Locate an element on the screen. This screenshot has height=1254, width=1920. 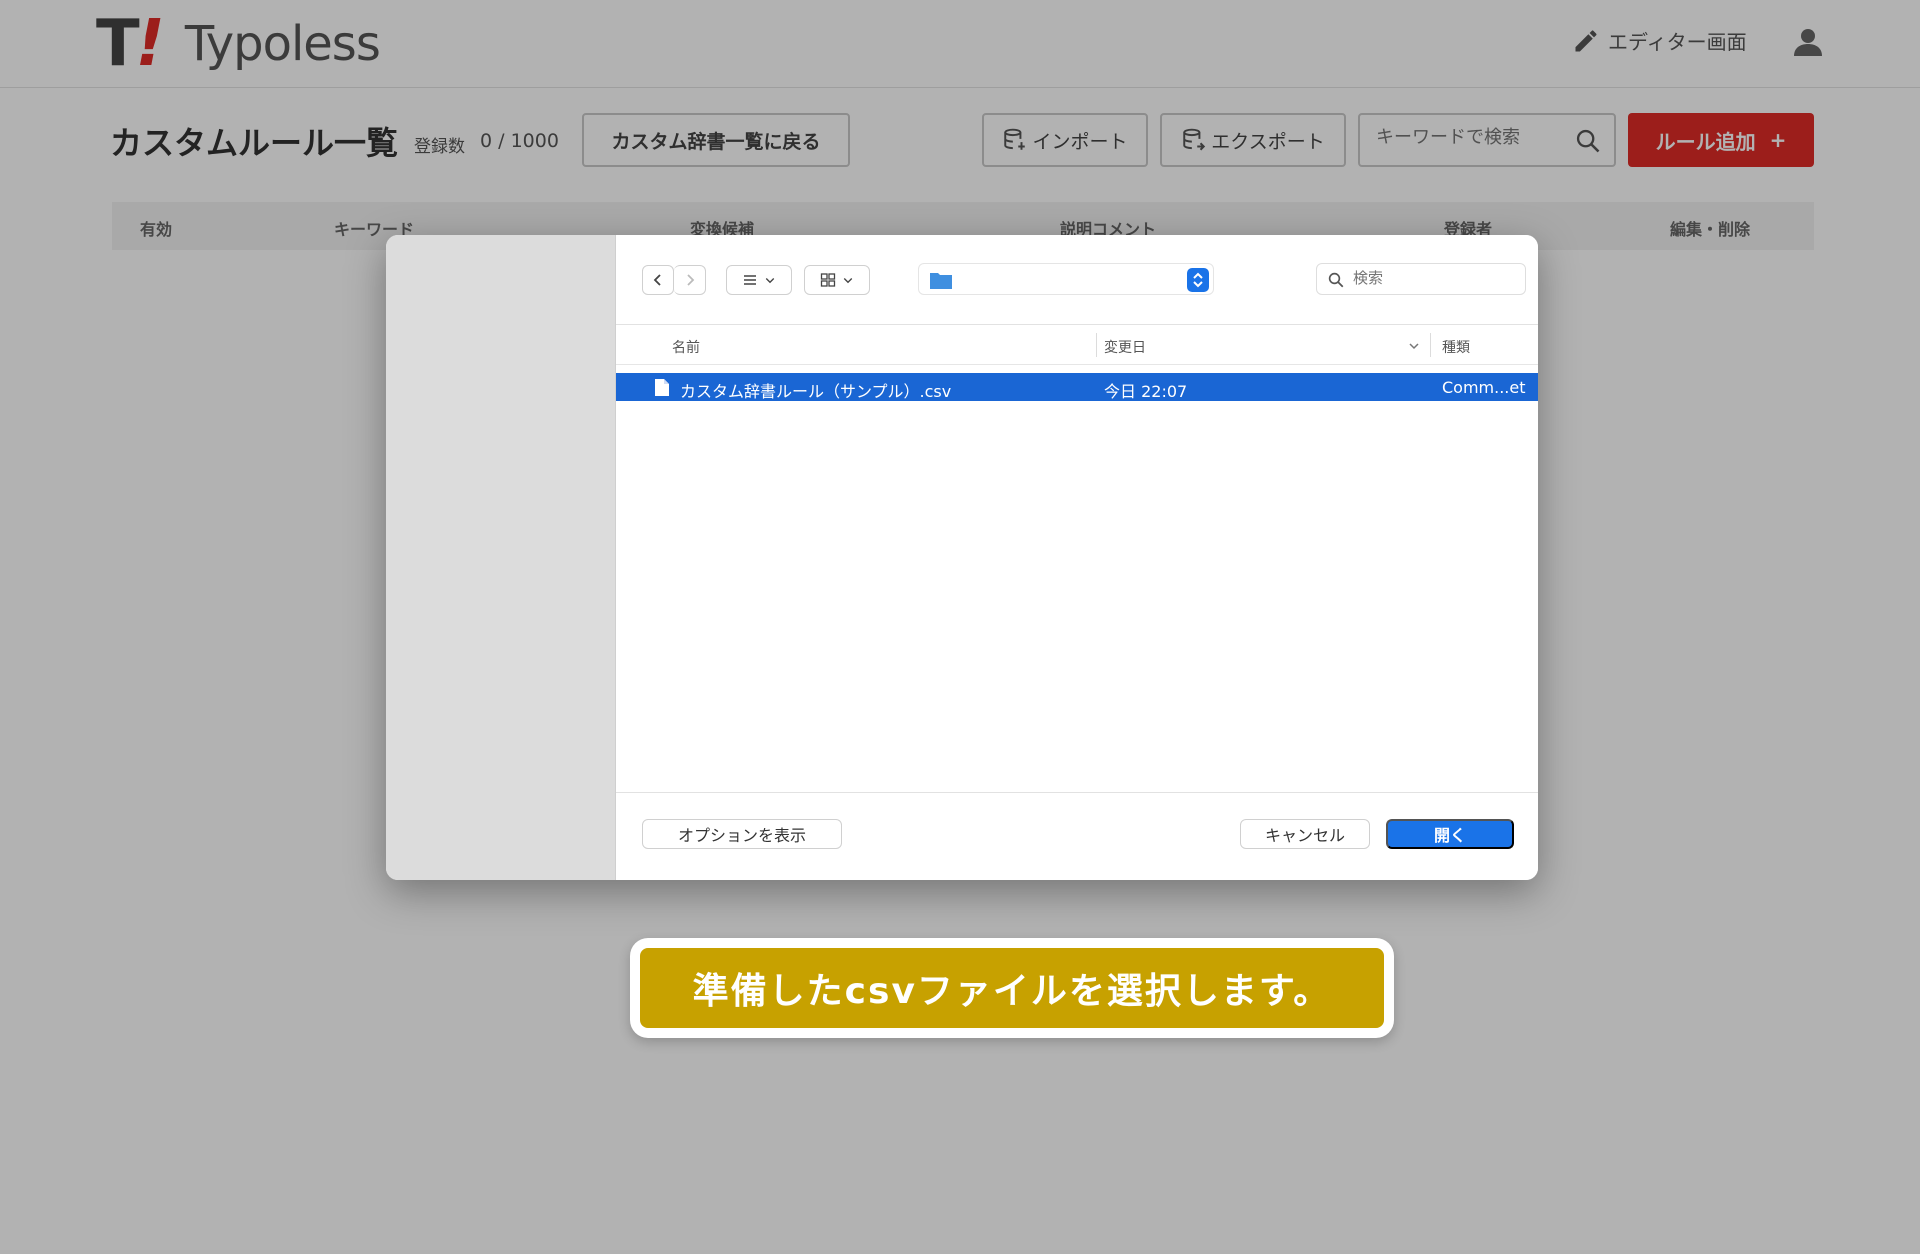
file-name: カスタム辞書ルール（サンプル）.csv is located at coordinates (816, 391).